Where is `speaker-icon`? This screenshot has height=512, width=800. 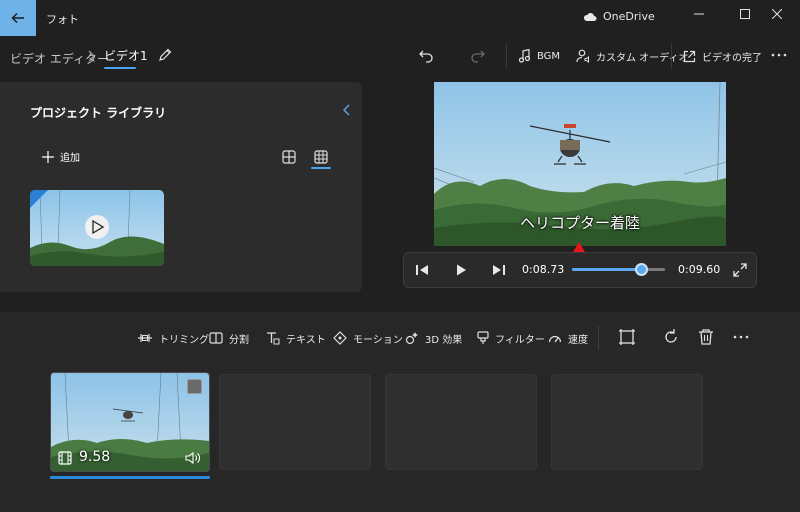 speaker-icon is located at coordinates (193, 458).